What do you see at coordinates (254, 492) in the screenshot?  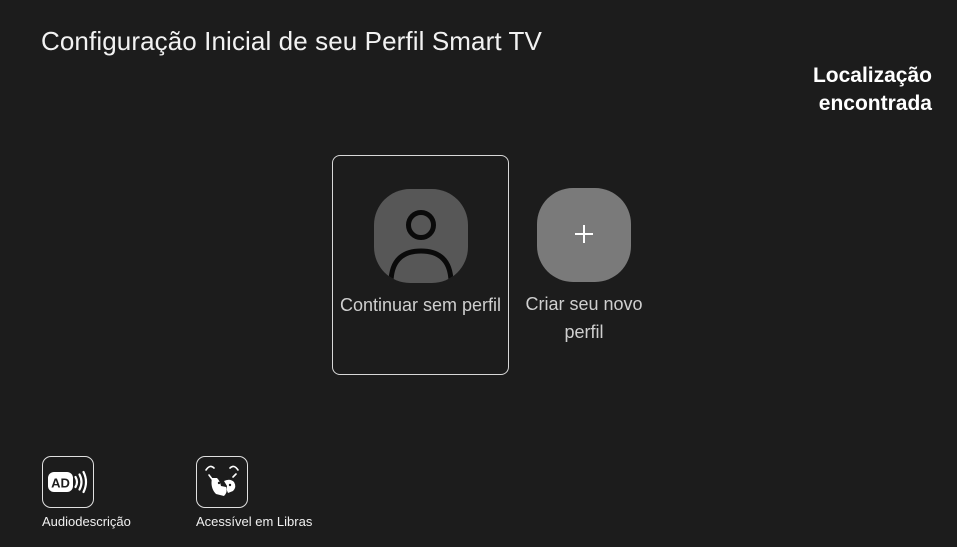 I see `sign-language-button: Acessível em Libras` at bounding box center [254, 492].